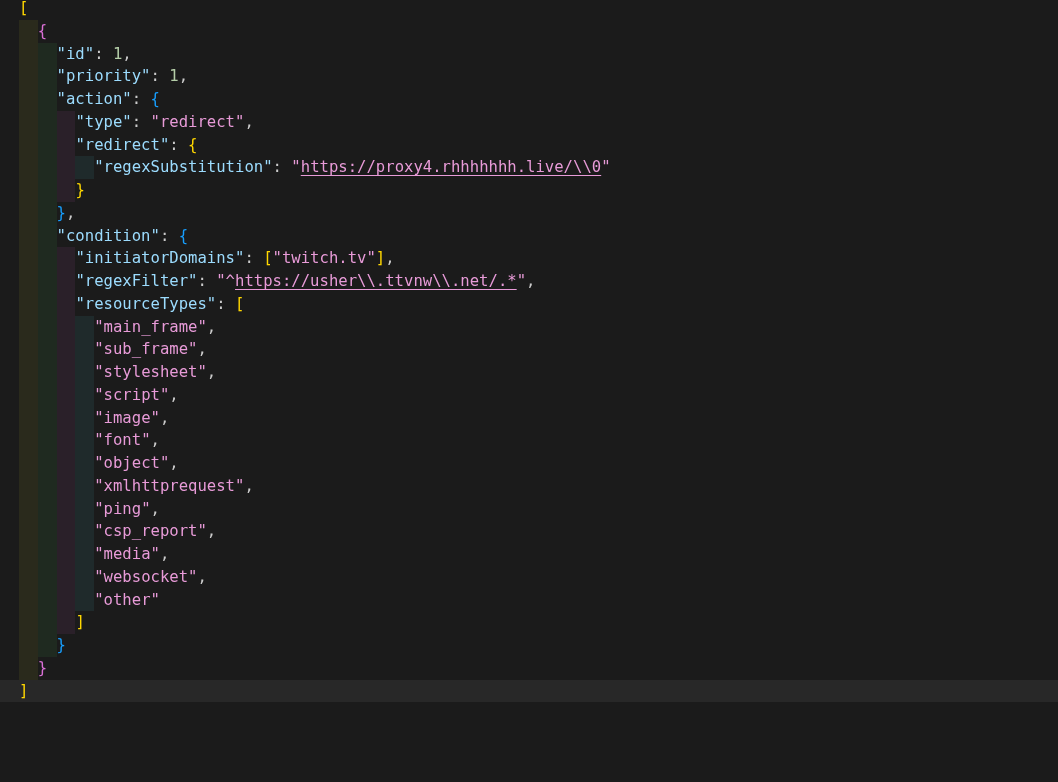 This screenshot has width=1058, height=782. What do you see at coordinates (529, 395) in the screenshot?
I see `code-line: "script",` at bounding box center [529, 395].